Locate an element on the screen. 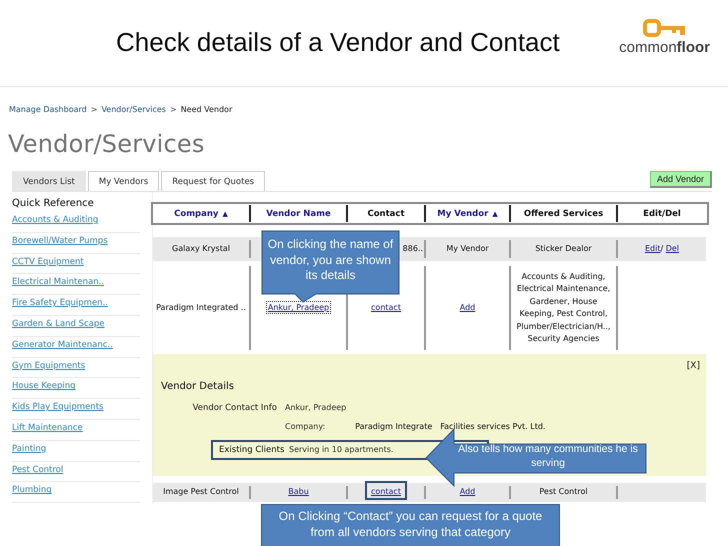  column-header: Offered Services is located at coordinates (564, 213).